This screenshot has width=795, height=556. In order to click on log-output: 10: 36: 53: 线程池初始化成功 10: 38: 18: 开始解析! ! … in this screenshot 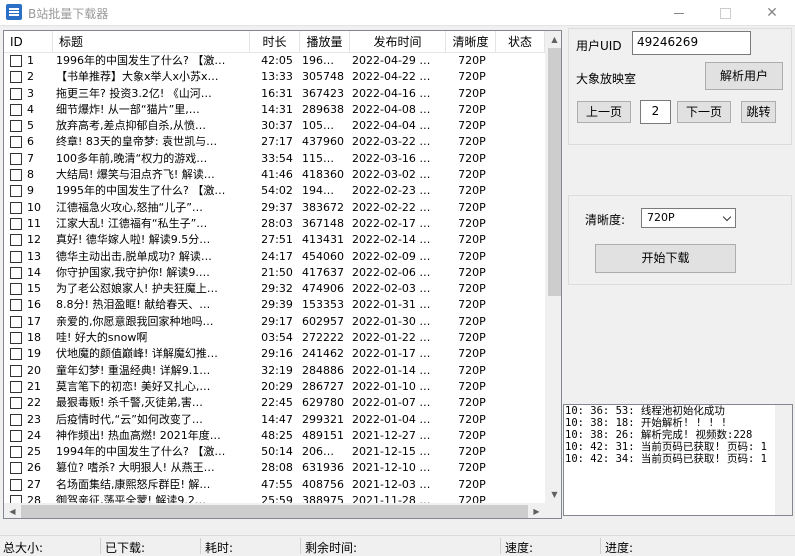, I will do `click(678, 460)`.